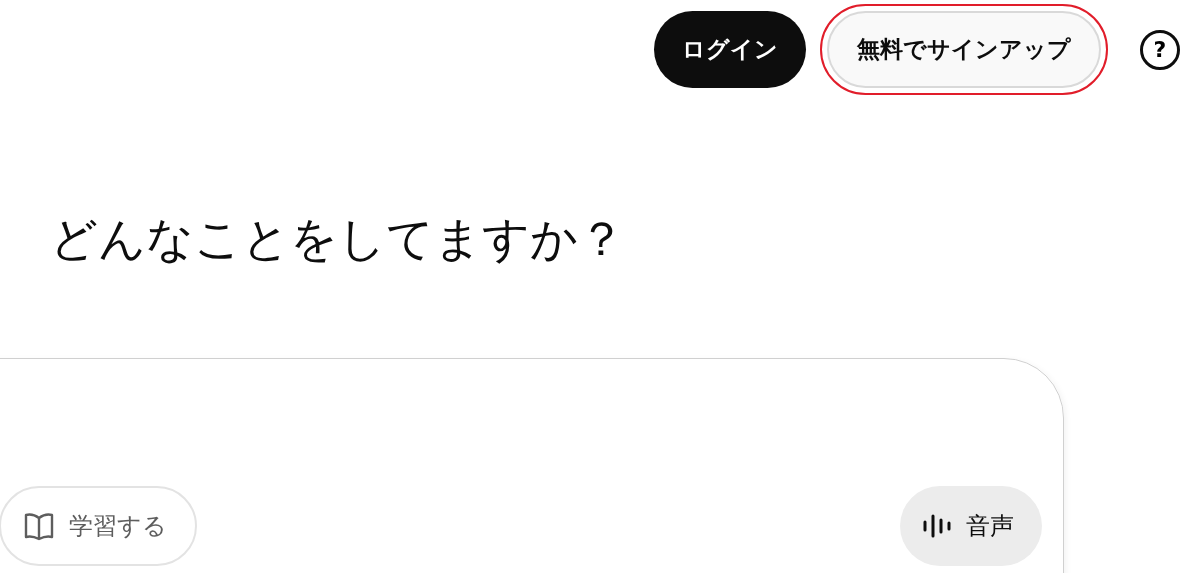 This screenshot has height=573, width=1186. Describe the element at coordinates (730, 49) in the screenshot. I see `login-button: ログイン` at that location.